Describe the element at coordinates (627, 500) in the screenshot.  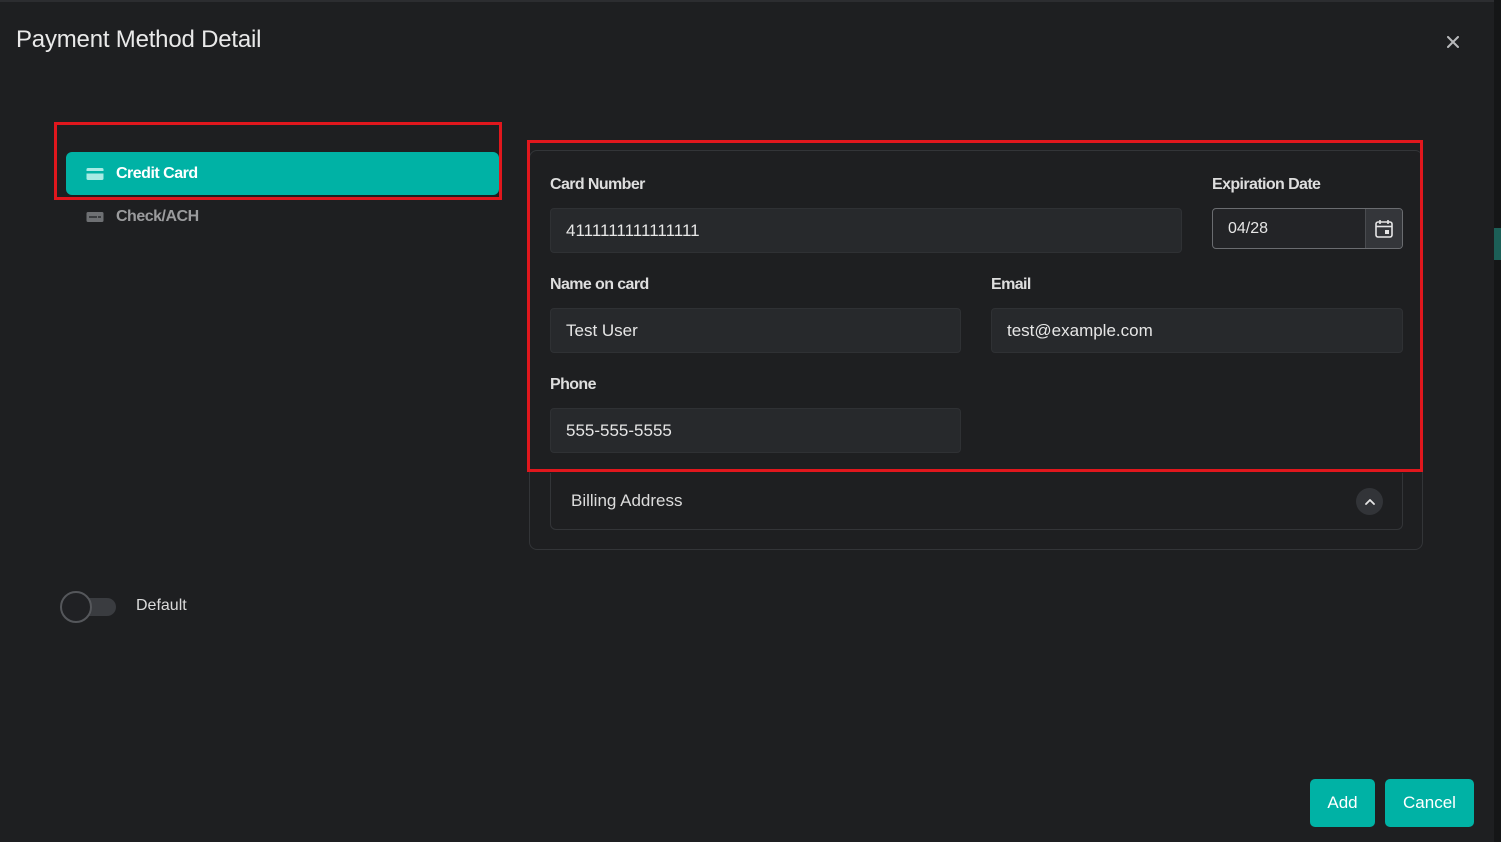
I see `billing-address-label: Billing Address` at that location.